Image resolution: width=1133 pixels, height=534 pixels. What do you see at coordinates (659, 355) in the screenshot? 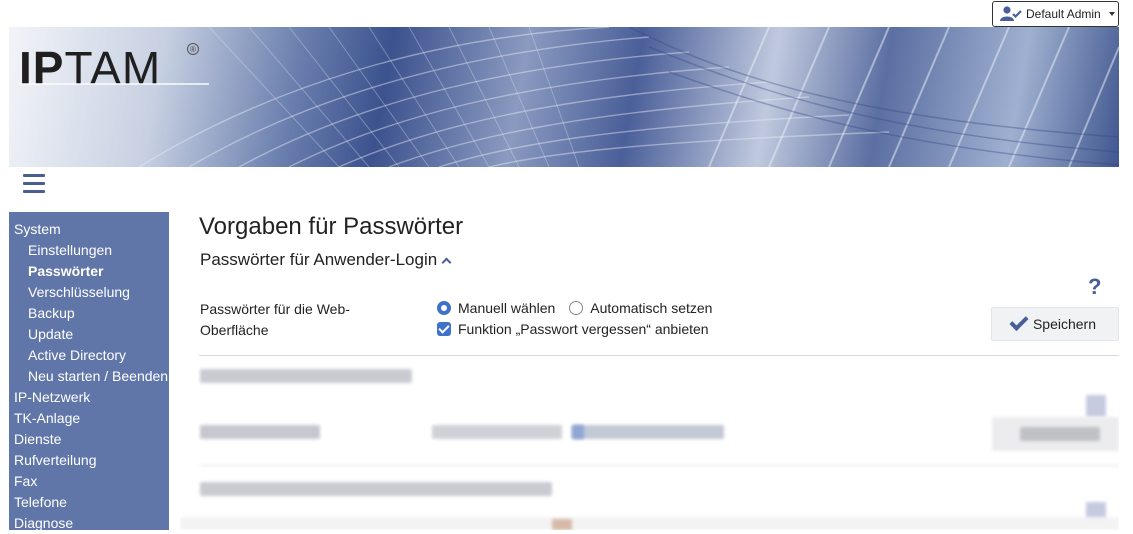
I see `section-divider` at bounding box center [659, 355].